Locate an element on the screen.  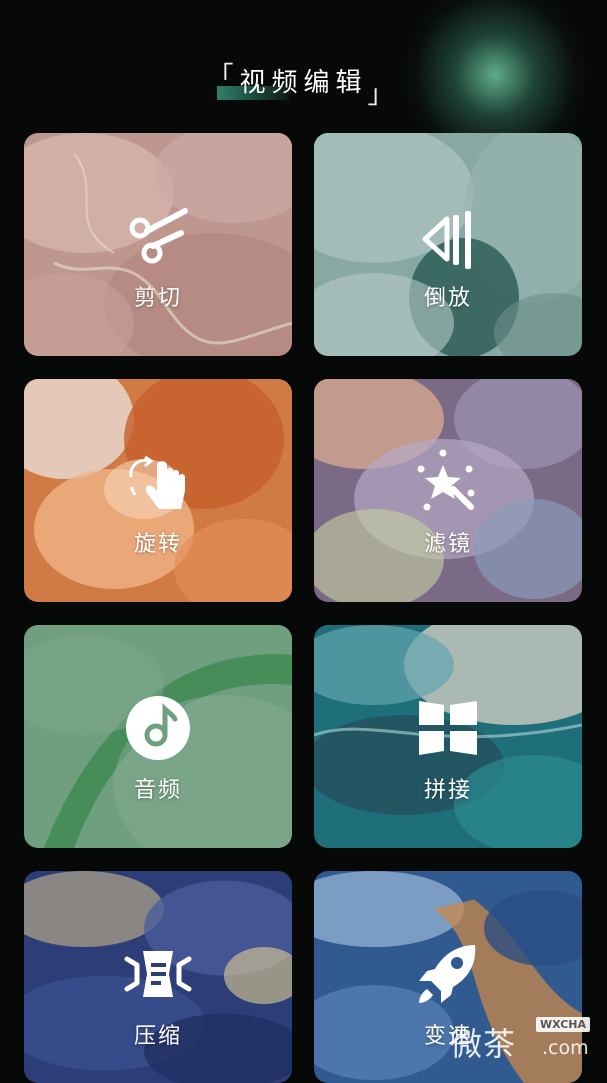
music-note-icon is located at coordinates (158, 728).